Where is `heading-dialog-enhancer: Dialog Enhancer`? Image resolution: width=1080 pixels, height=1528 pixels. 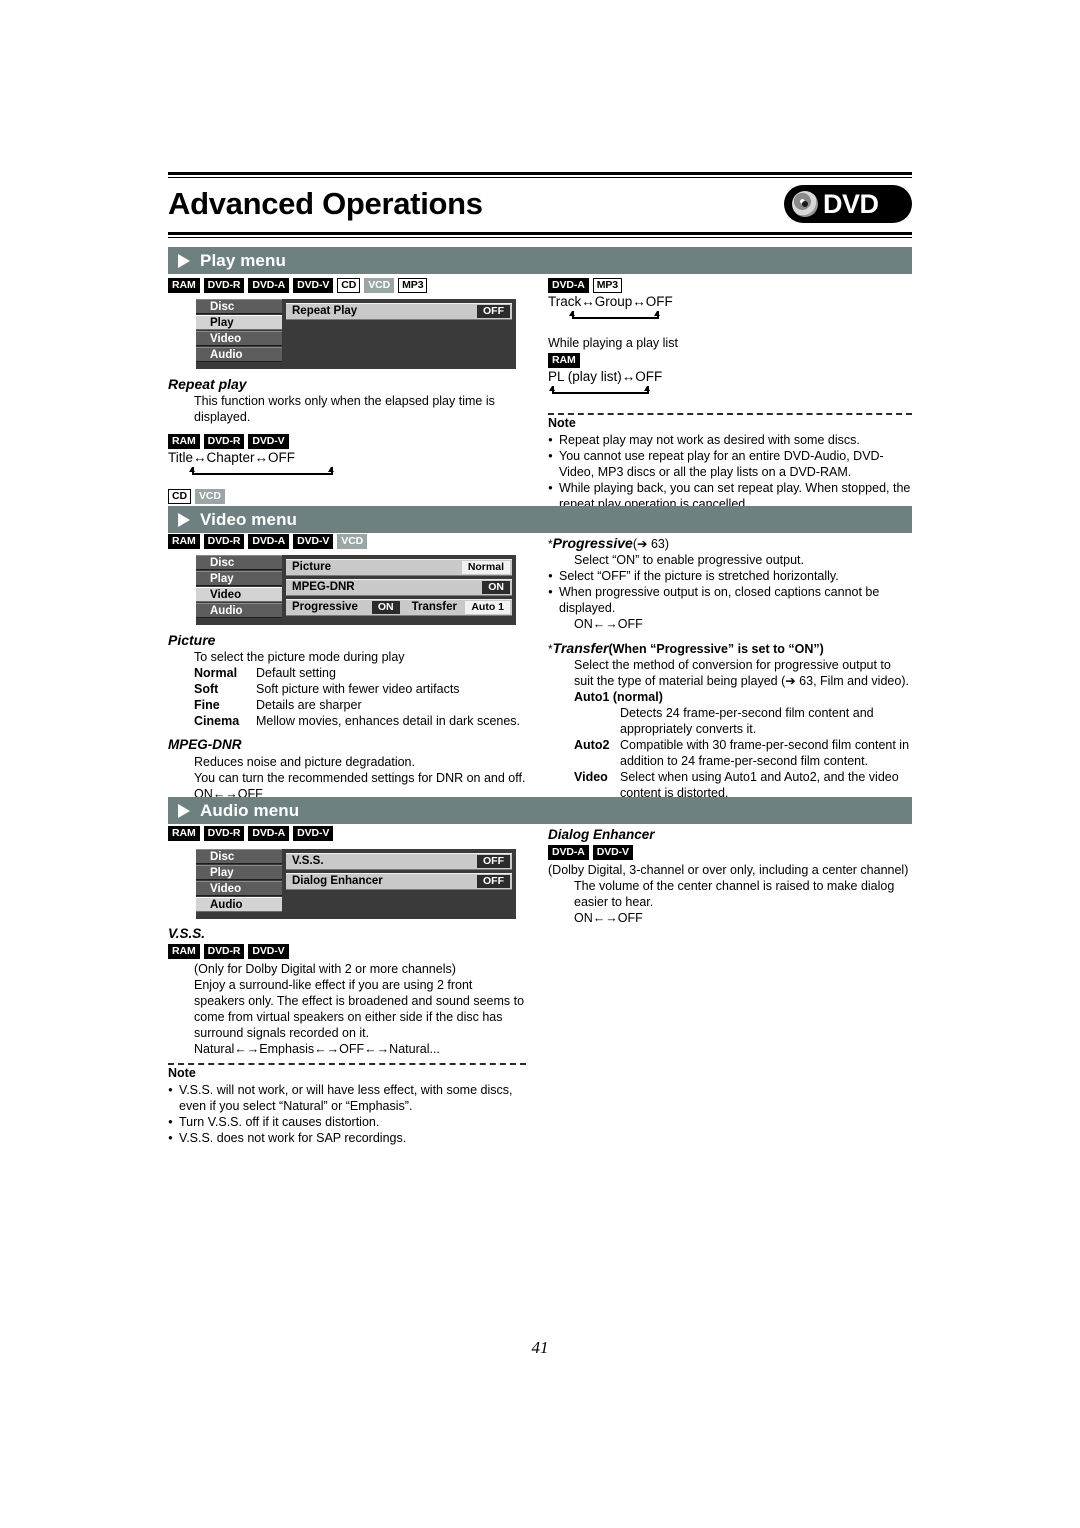 heading-dialog-enhancer: Dialog Enhancer is located at coordinates (601, 834).